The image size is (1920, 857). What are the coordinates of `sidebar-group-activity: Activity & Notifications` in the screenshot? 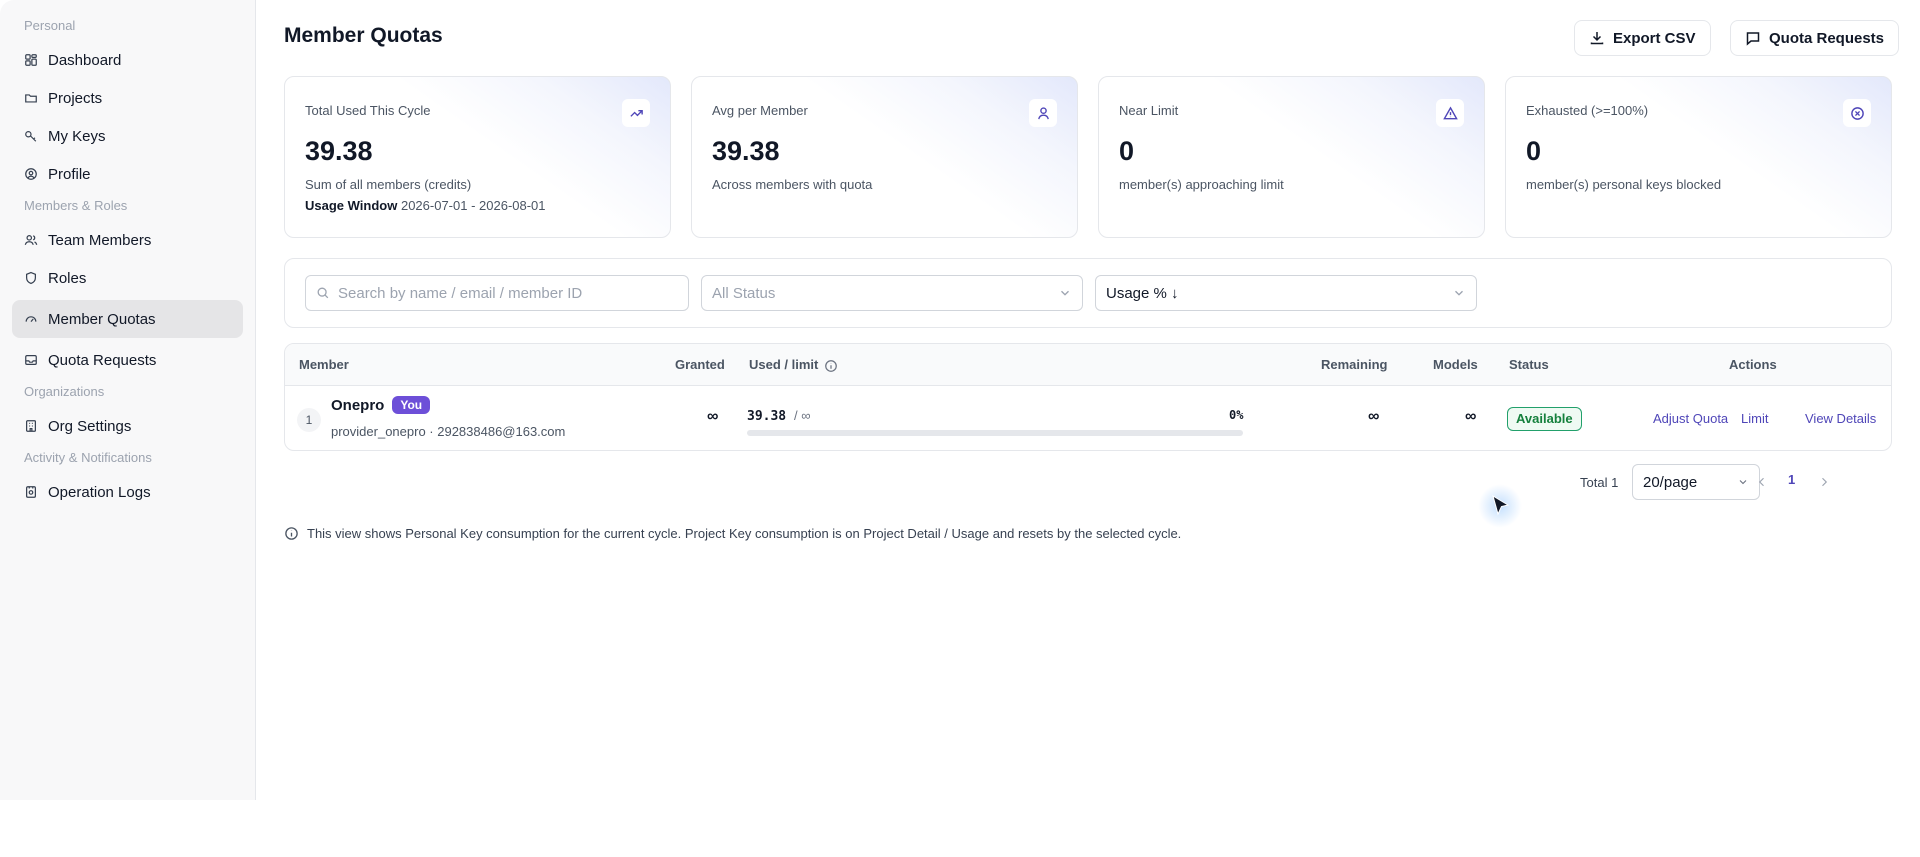 It's located at (88, 457).